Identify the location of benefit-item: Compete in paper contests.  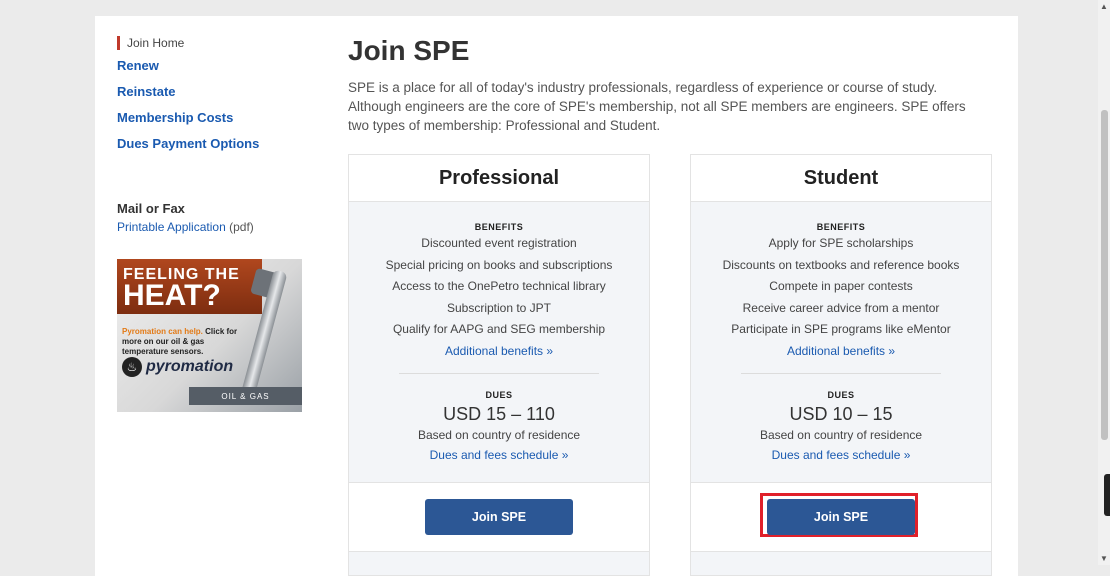
(841, 286).